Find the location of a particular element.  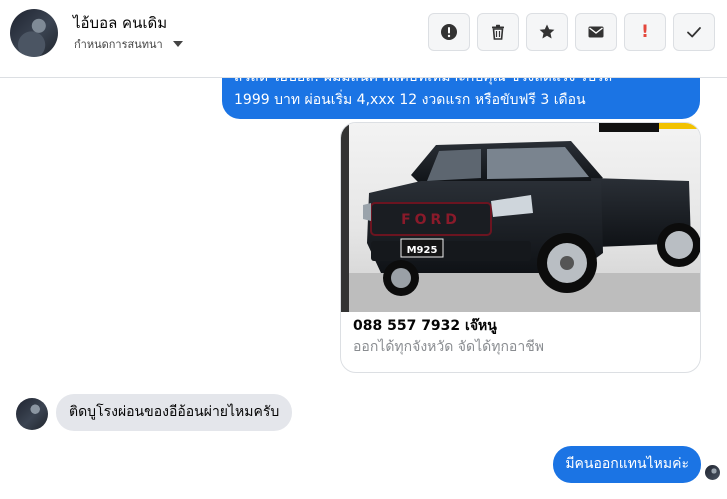

contact-name: ไอ้บอล คนเดิม is located at coordinates (120, 23).